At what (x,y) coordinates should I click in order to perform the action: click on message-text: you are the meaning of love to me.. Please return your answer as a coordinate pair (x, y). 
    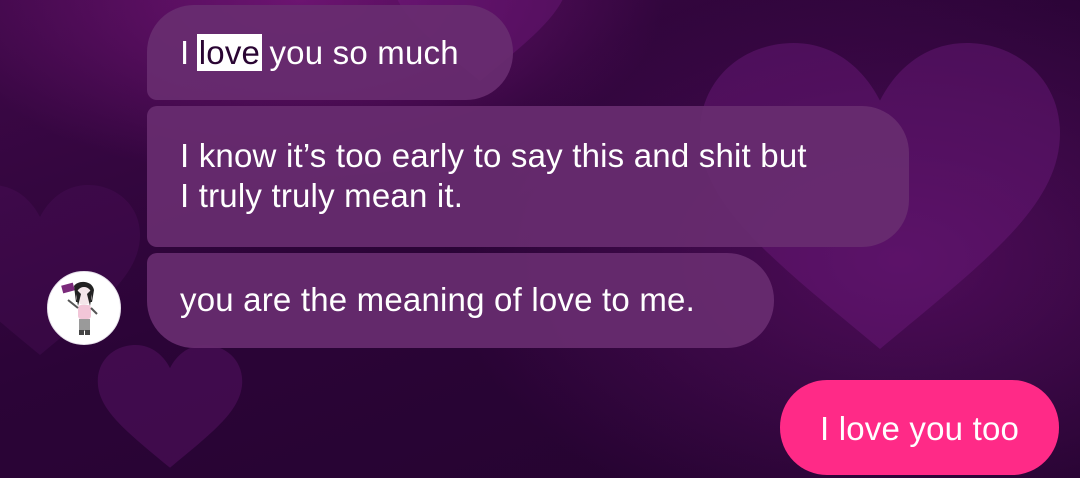
    Looking at the image, I should click on (437, 299).